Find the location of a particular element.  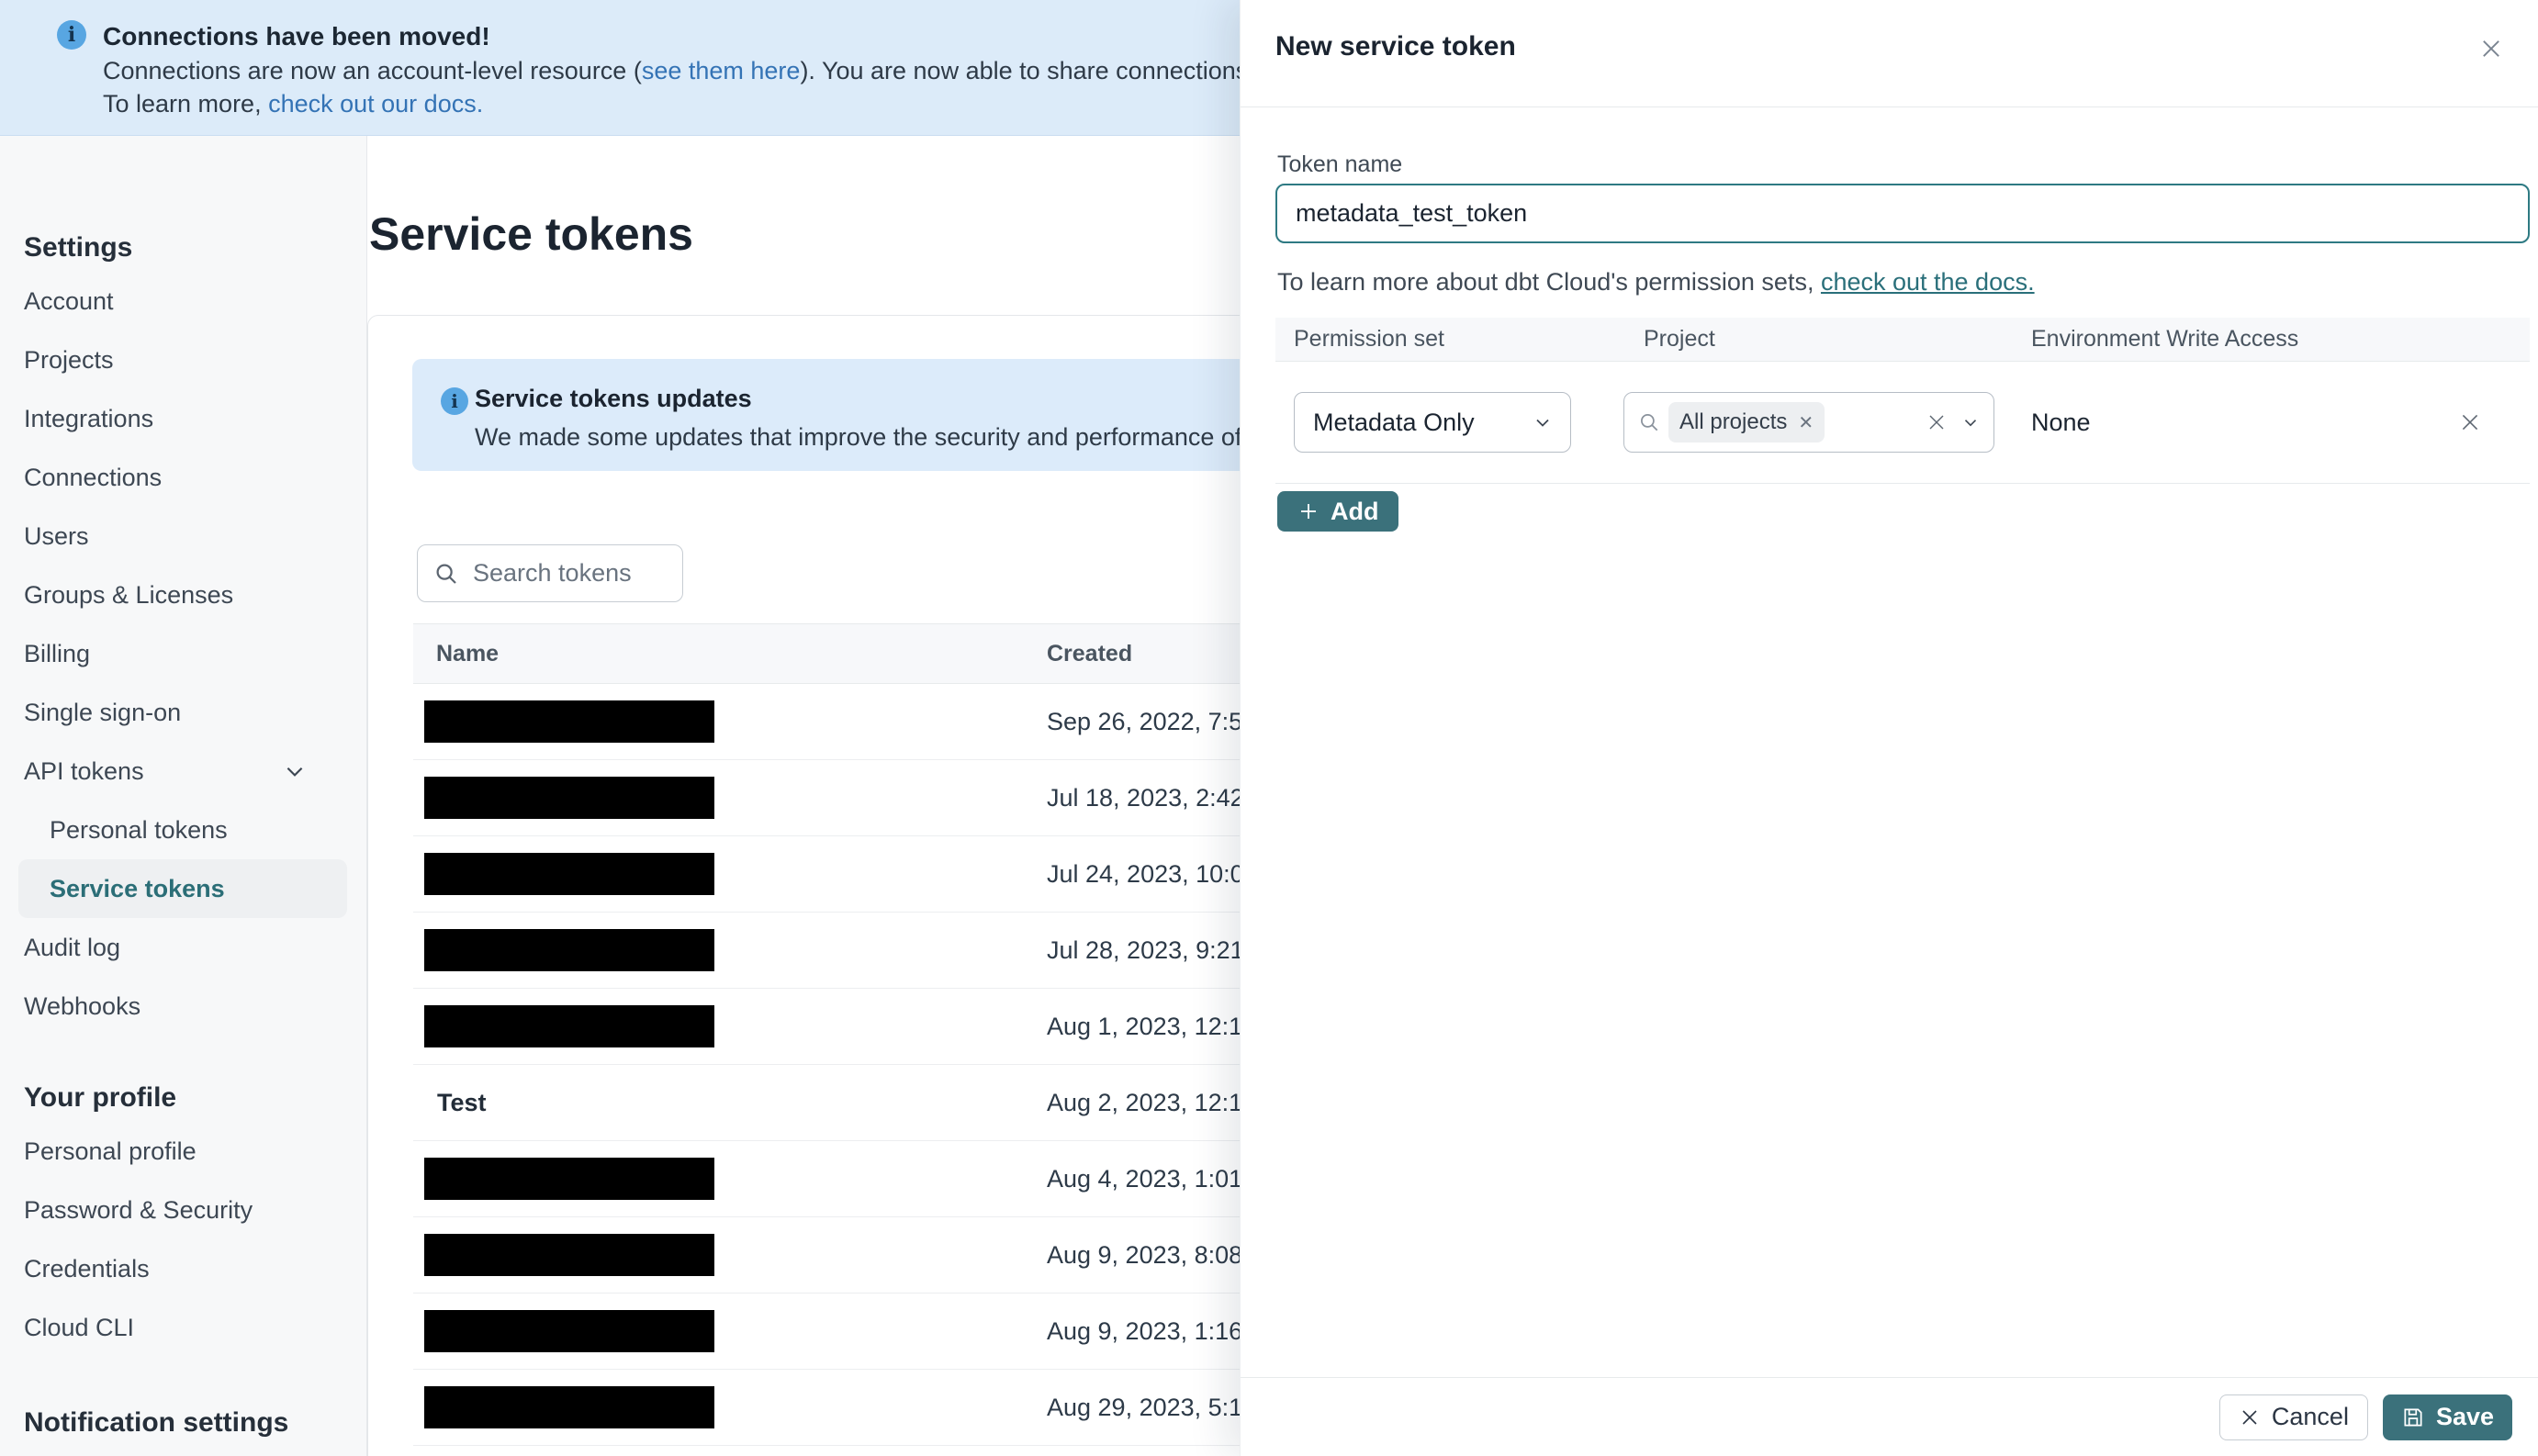

sidebar-item-personal-tokens: Personal tokens is located at coordinates (183, 830).